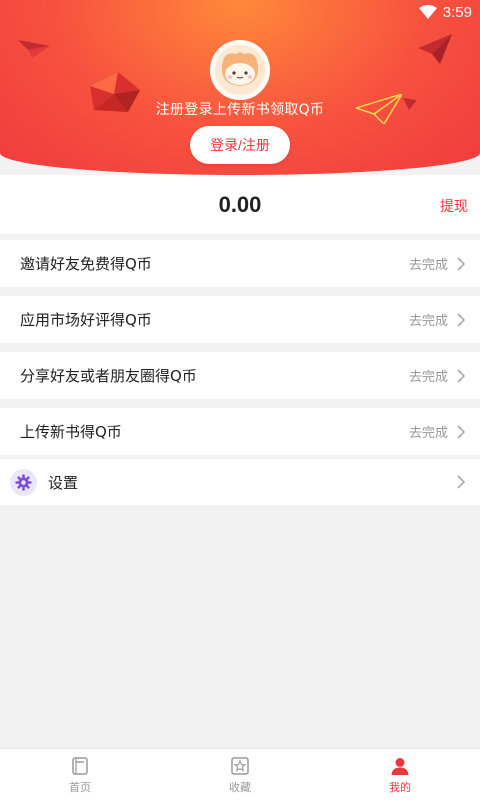 The image size is (480, 800). I want to click on book-icon, so click(80, 765).